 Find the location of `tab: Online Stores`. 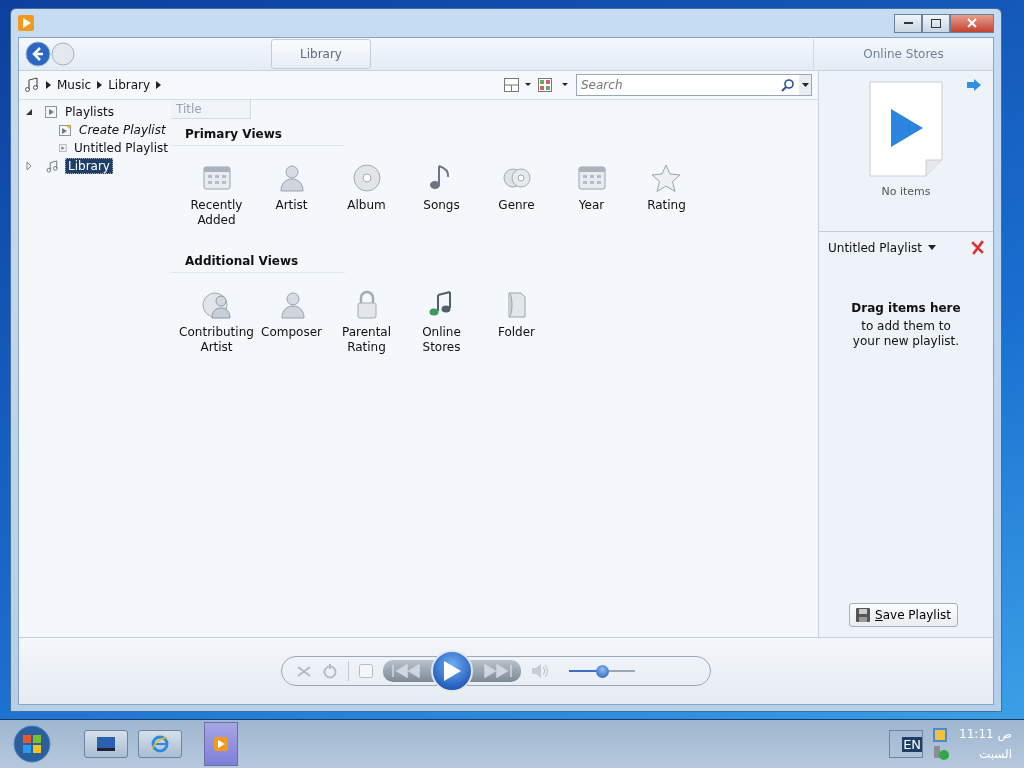

tab: Online Stores is located at coordinates (903, 54).